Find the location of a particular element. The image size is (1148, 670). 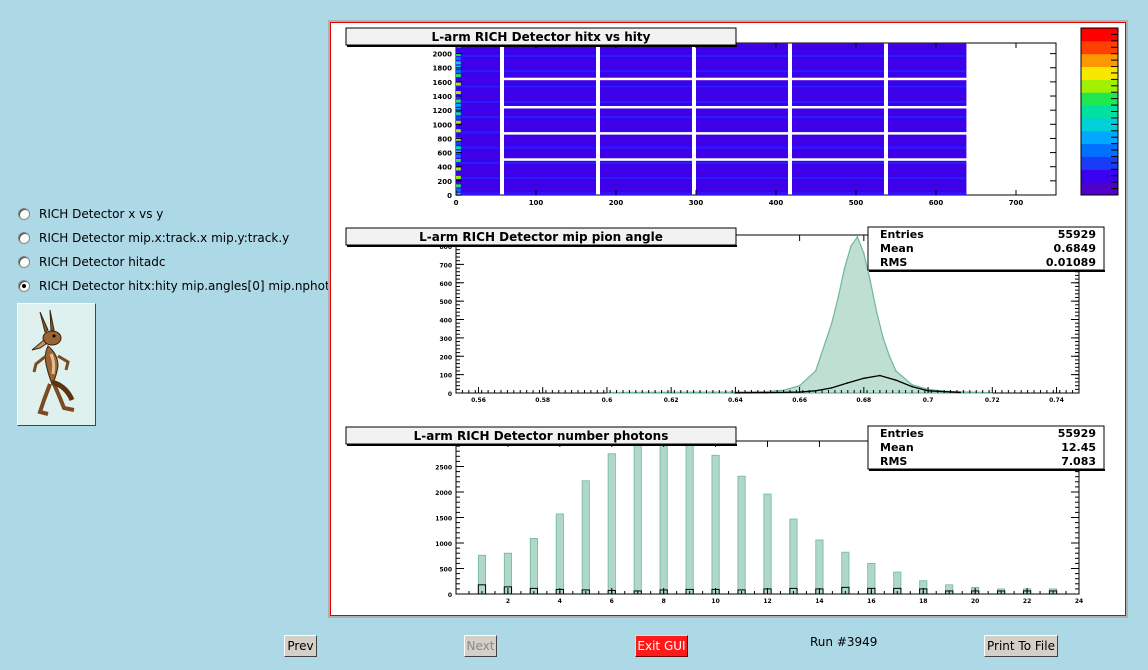

y-tick-label: 1000 is located at coordinates (443, 544).